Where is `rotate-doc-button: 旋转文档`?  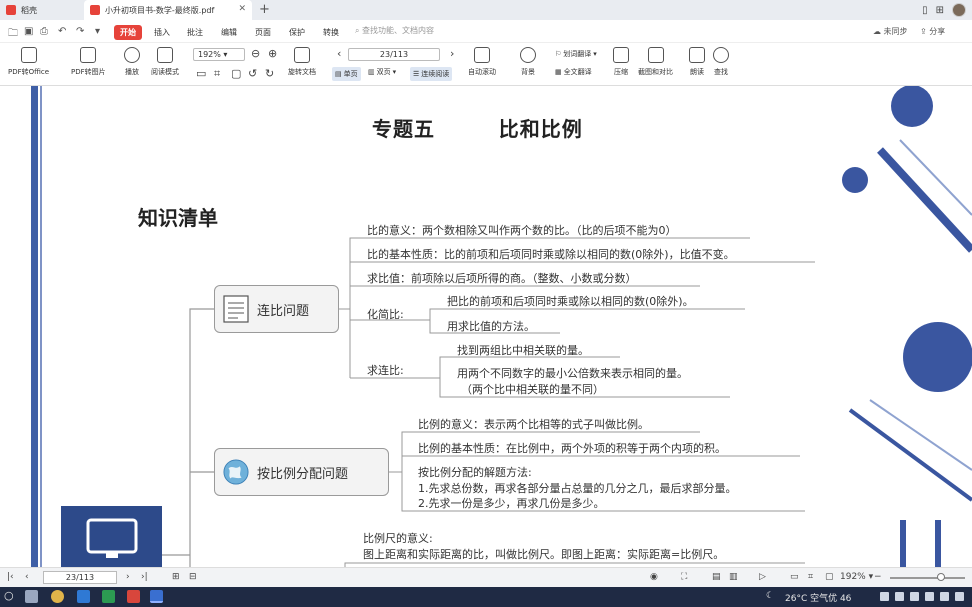 rotate-doc-button: 旋转文档 is located at coordinates (302, 62).